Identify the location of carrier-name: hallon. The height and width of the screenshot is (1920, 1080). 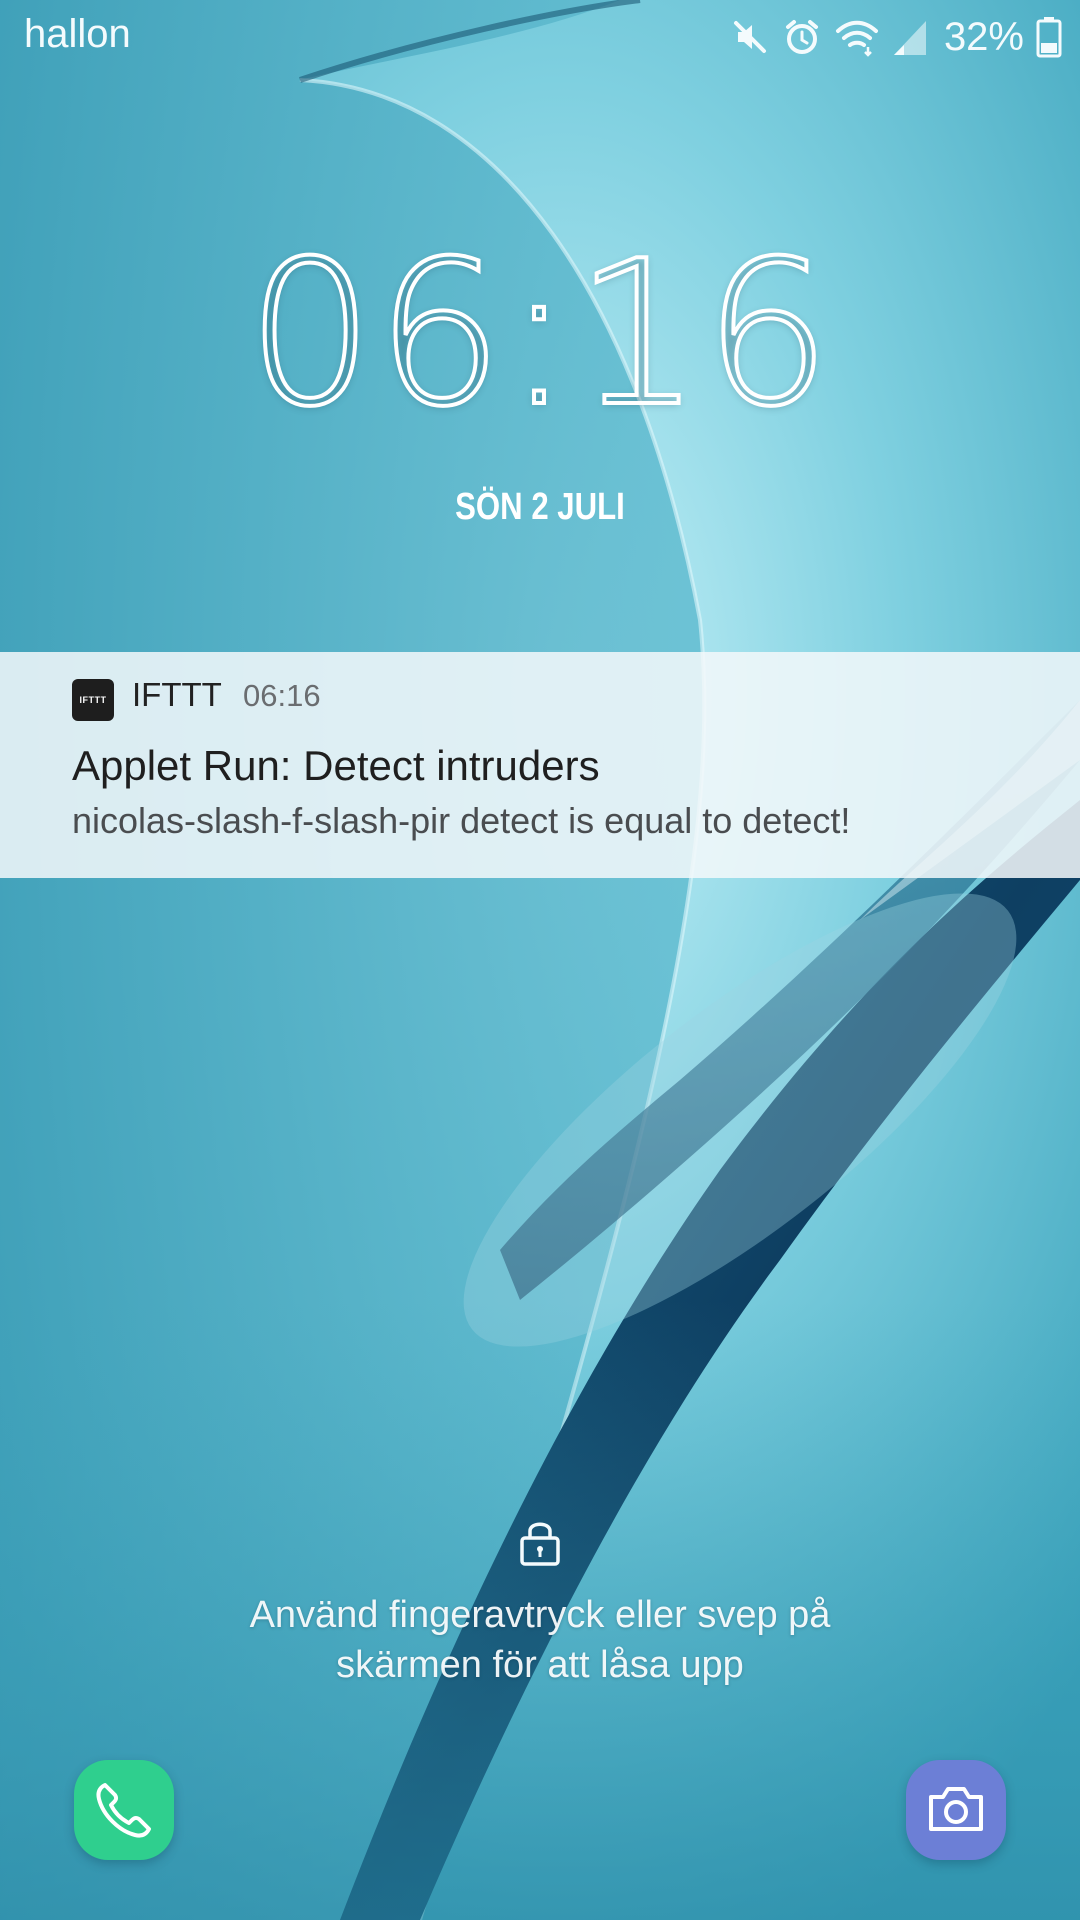
(77, 34).